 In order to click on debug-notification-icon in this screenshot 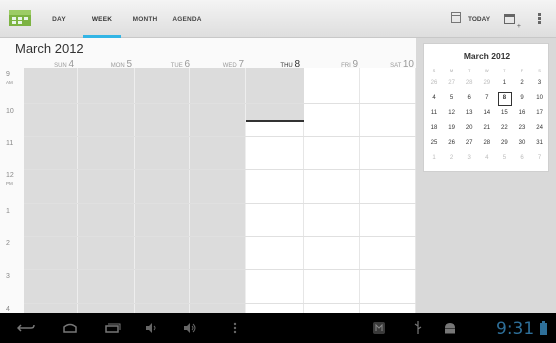, I will do `click(379, 328)`.